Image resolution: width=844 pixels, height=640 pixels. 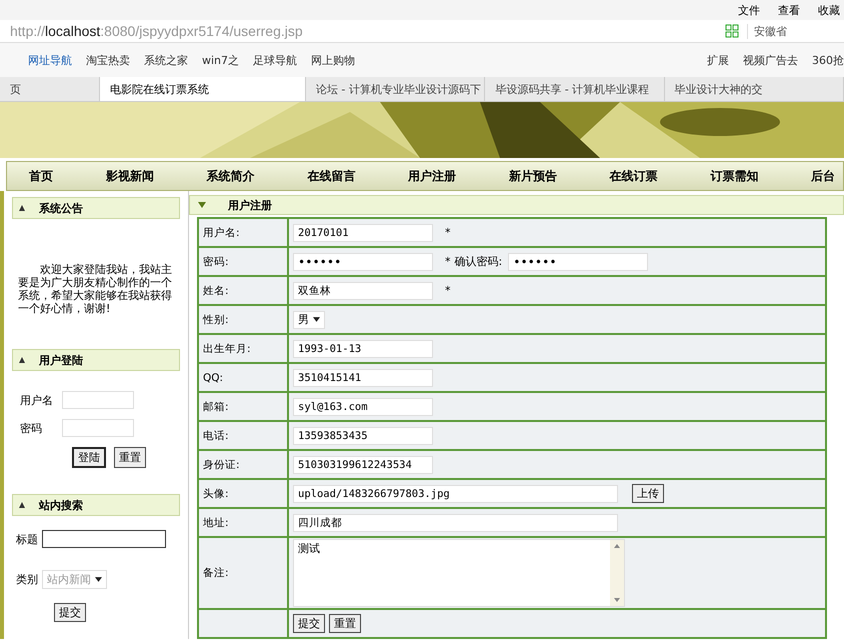 What do you see at coordinates (243, 522) in the screenshot?
I see `field-label: 地址:` at bounding box center [243, 522].